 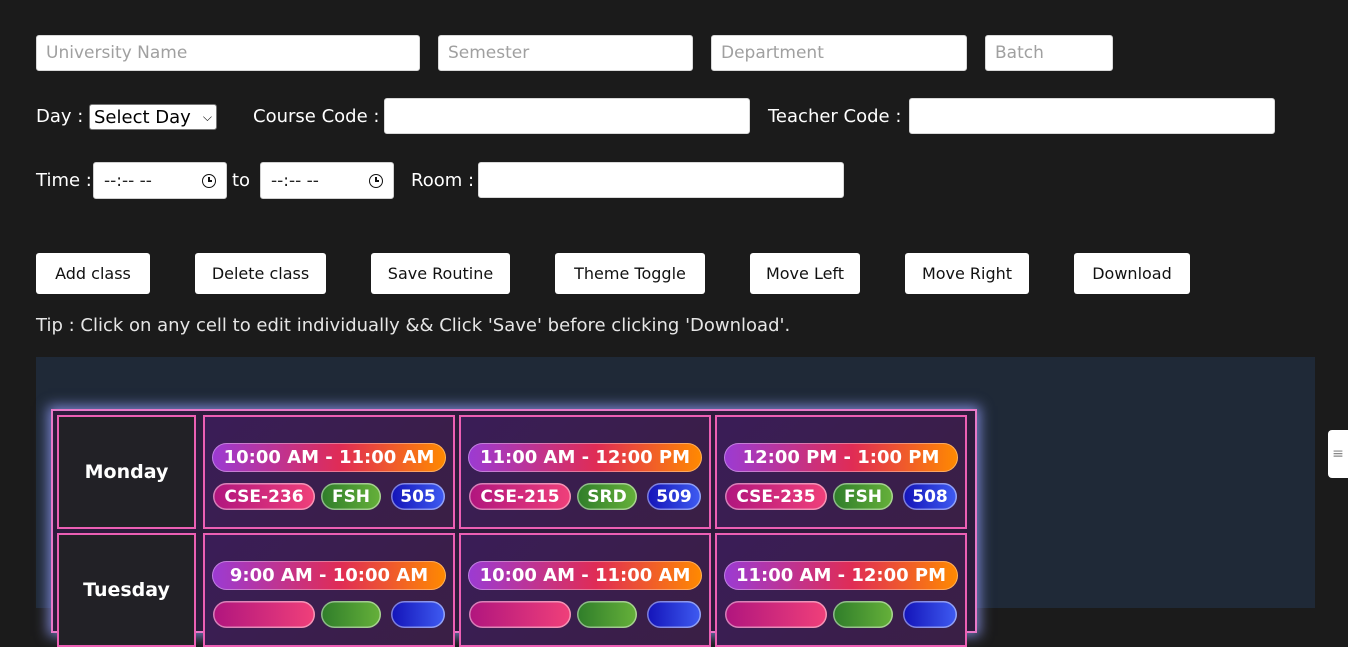 I want to click on semester-input, so click(x=565, y=53).